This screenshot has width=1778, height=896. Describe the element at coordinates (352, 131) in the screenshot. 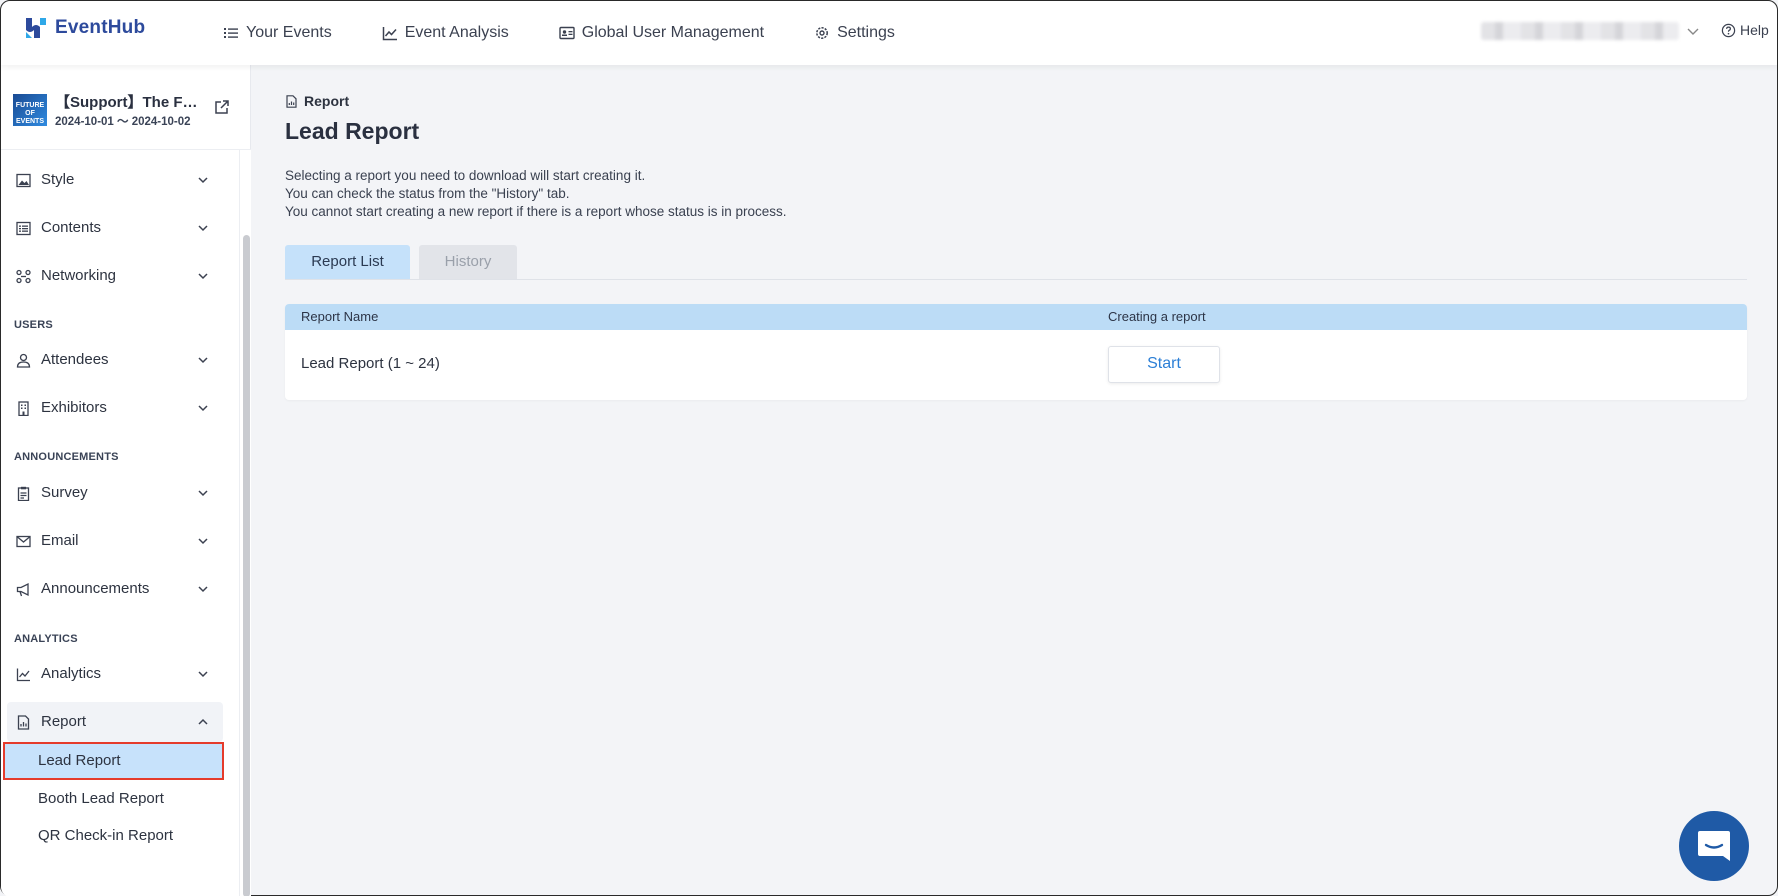

I see `page-title: Lead Report` at that location.